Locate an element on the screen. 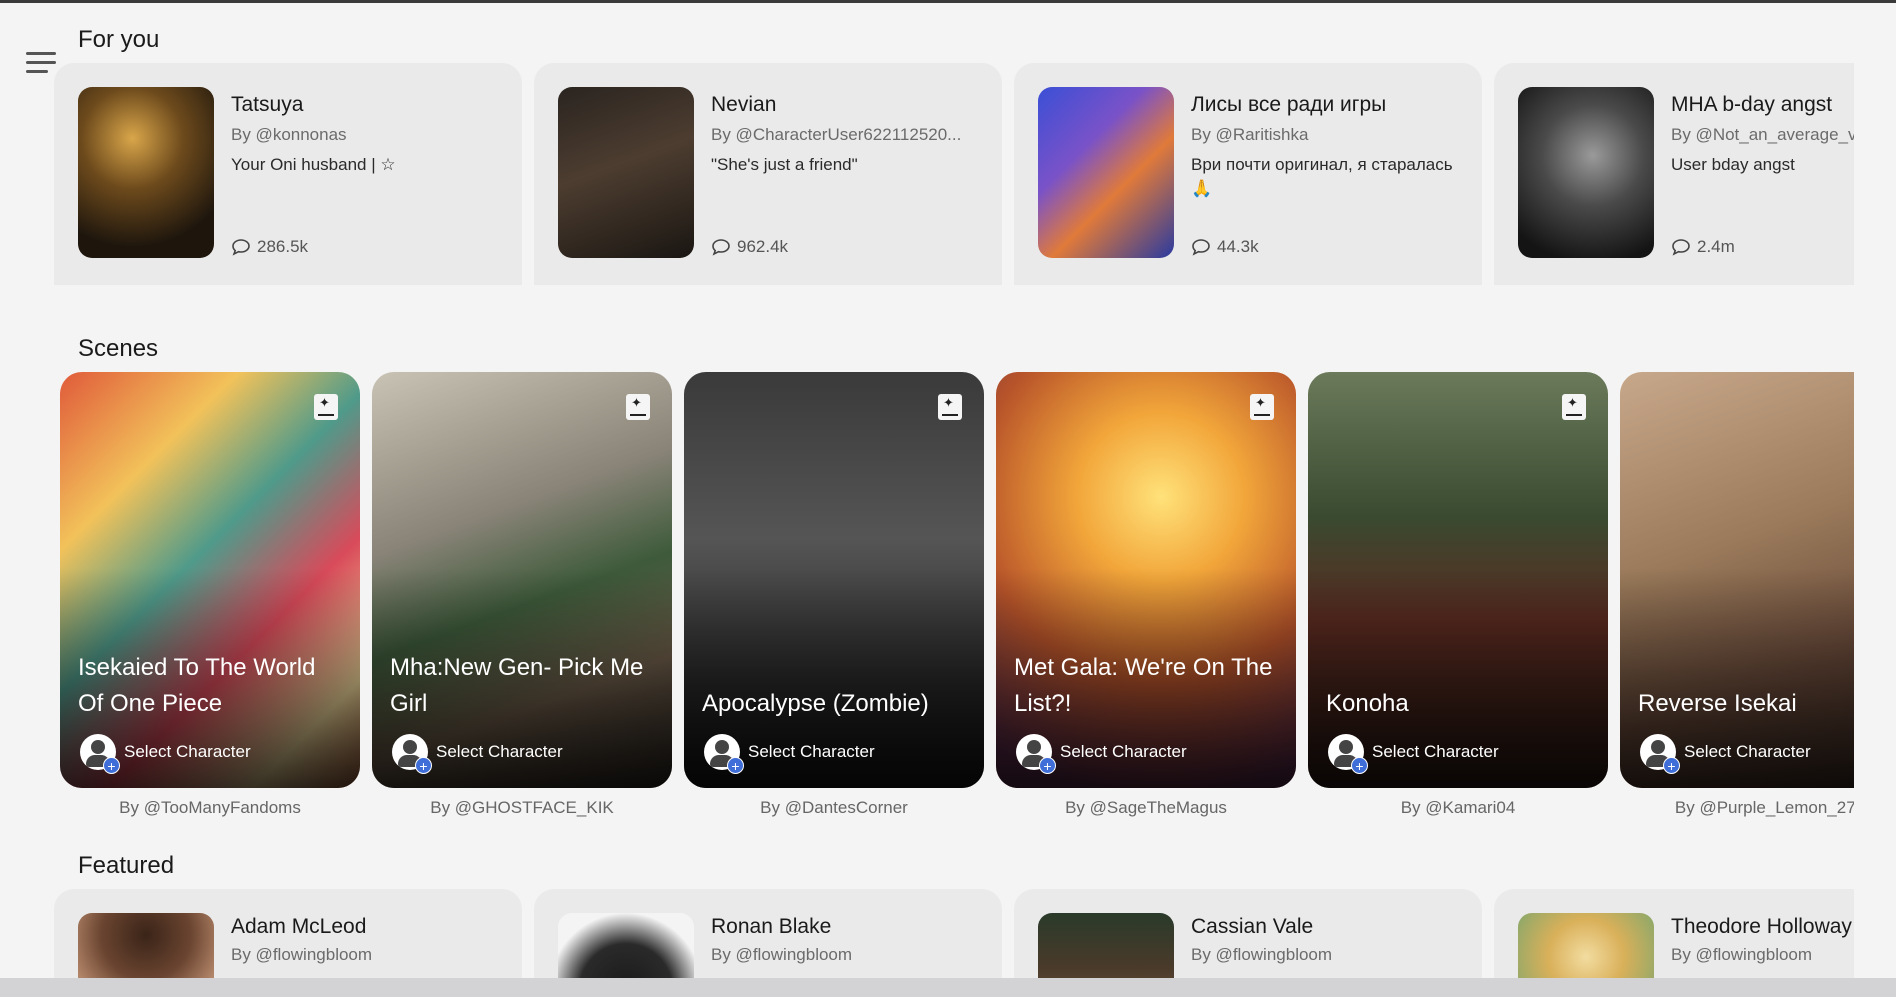 This screenshot has height=997, width=1896. scene-card: Konoha + Select Character is located at coordinates (1458, 580).